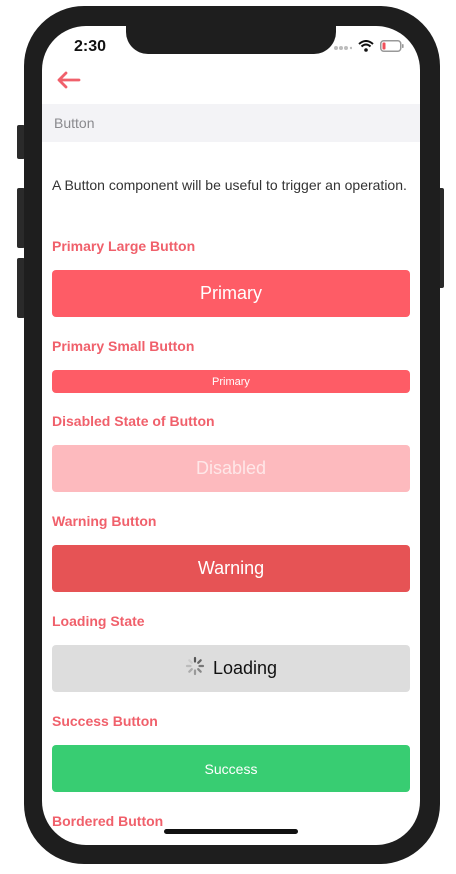 Image resolution: width=456 pixels, height=874 pixels. What do you see at coordinates (105, 721) in the screenshot?
I see `success-label: Success Button` at bounding box center [105, 721].